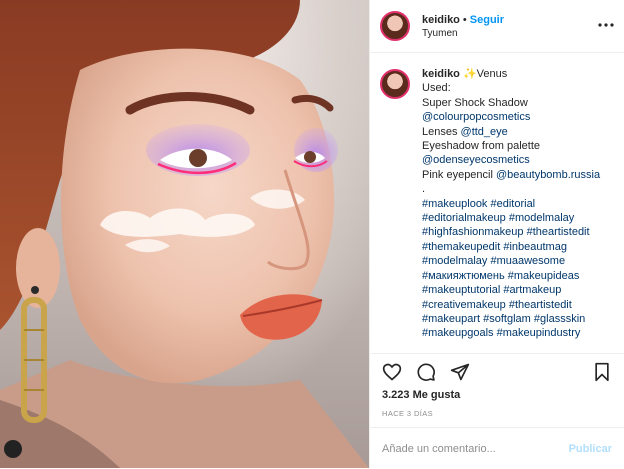  Describe the element at coordinates (602, 372) in the screenshot. I see `bookmark-icon` at that location.